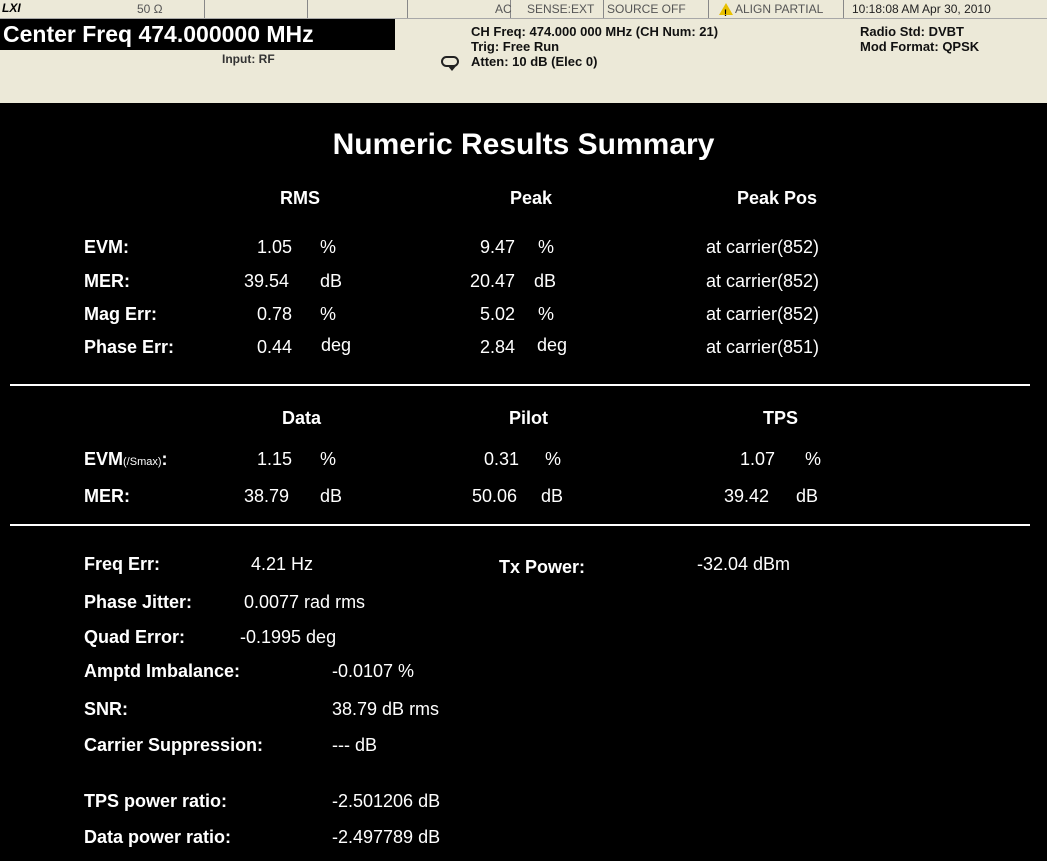 The width and height of the screenshot is (1047, 861). What do you see at coordinates (498, 314) in the screenshot?
I see `mag-err-peak: 5.02` at bounding box center [498, 314].